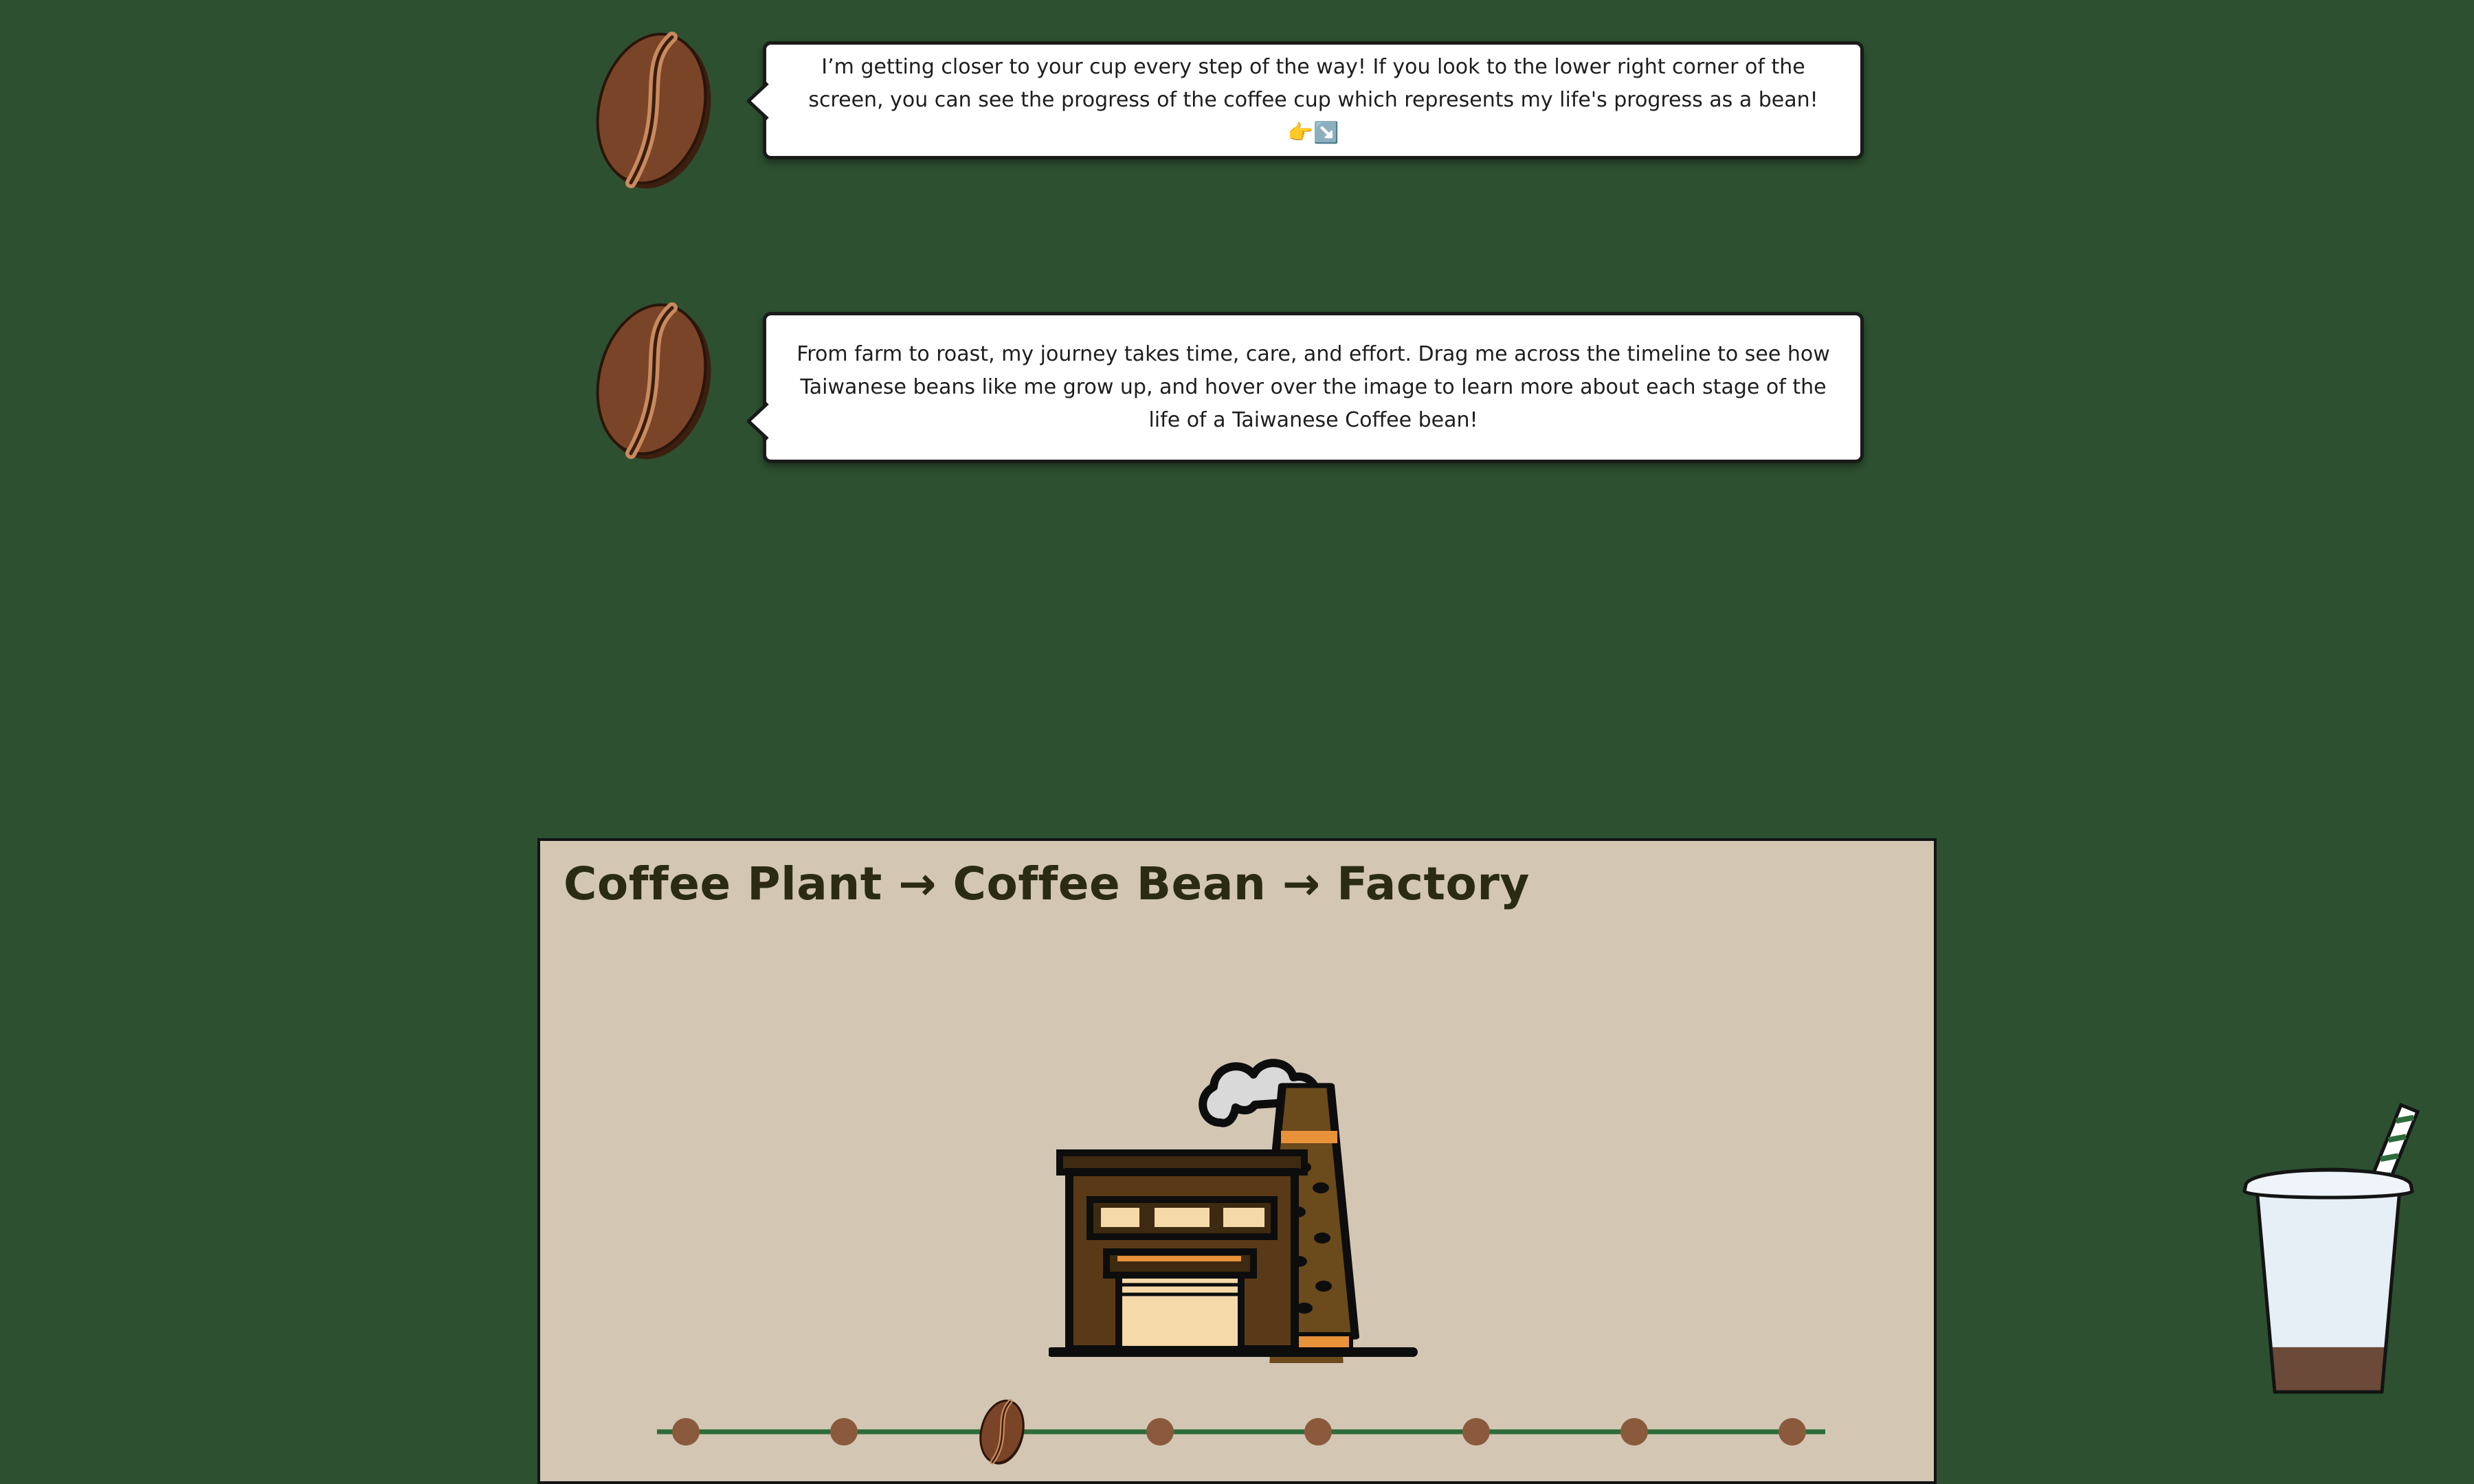 This screenshot has width=2474, height=1484. I want to click on stage-image, so click(1233, 1252).